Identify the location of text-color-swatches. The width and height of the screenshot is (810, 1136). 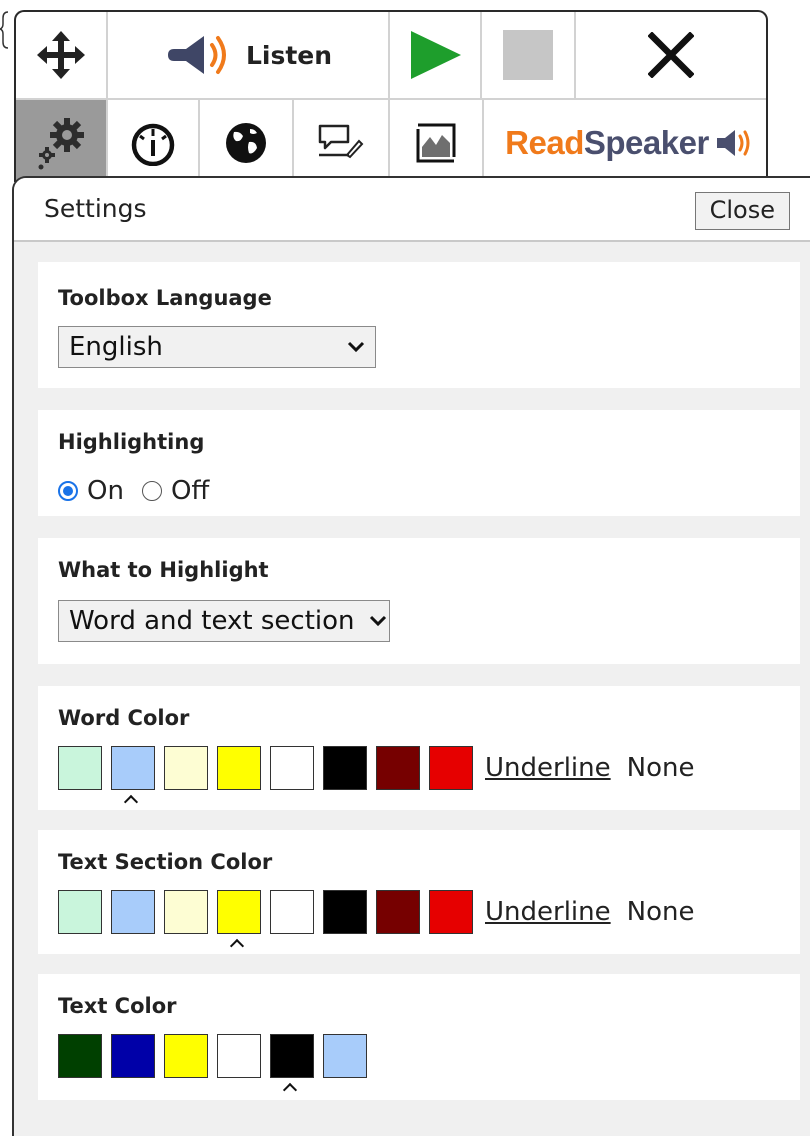
(217, 1056).